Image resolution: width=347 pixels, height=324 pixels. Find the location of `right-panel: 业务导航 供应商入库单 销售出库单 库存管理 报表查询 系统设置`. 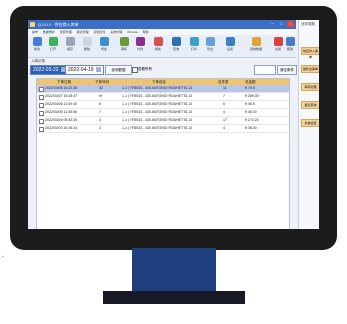

right-panel: 业务导航 供应商入库单 销售出库单 库存管理 报表查询 系统设置 is located at coordinates (308, 124).